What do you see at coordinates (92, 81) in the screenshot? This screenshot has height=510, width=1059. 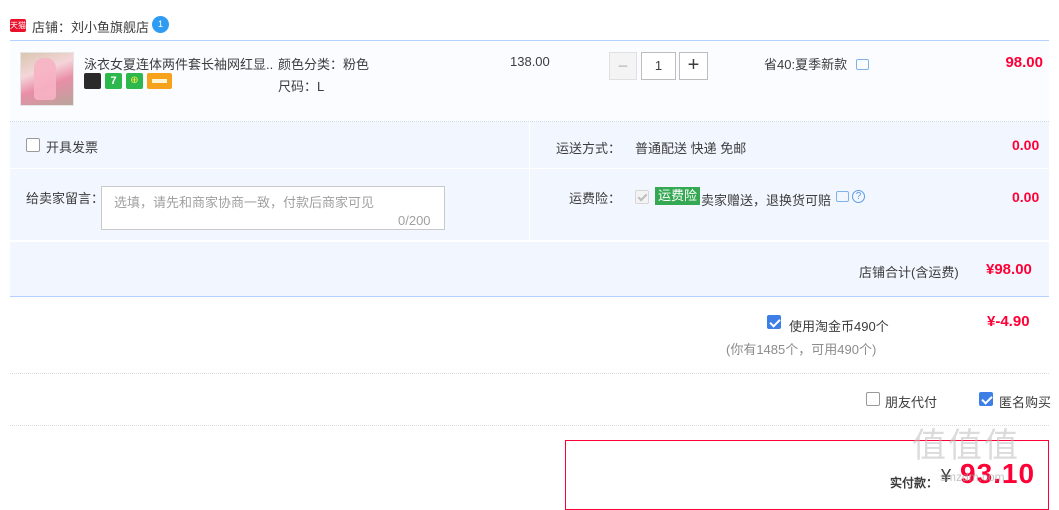 I see `cat-icon` at bounding box center [92, 81].